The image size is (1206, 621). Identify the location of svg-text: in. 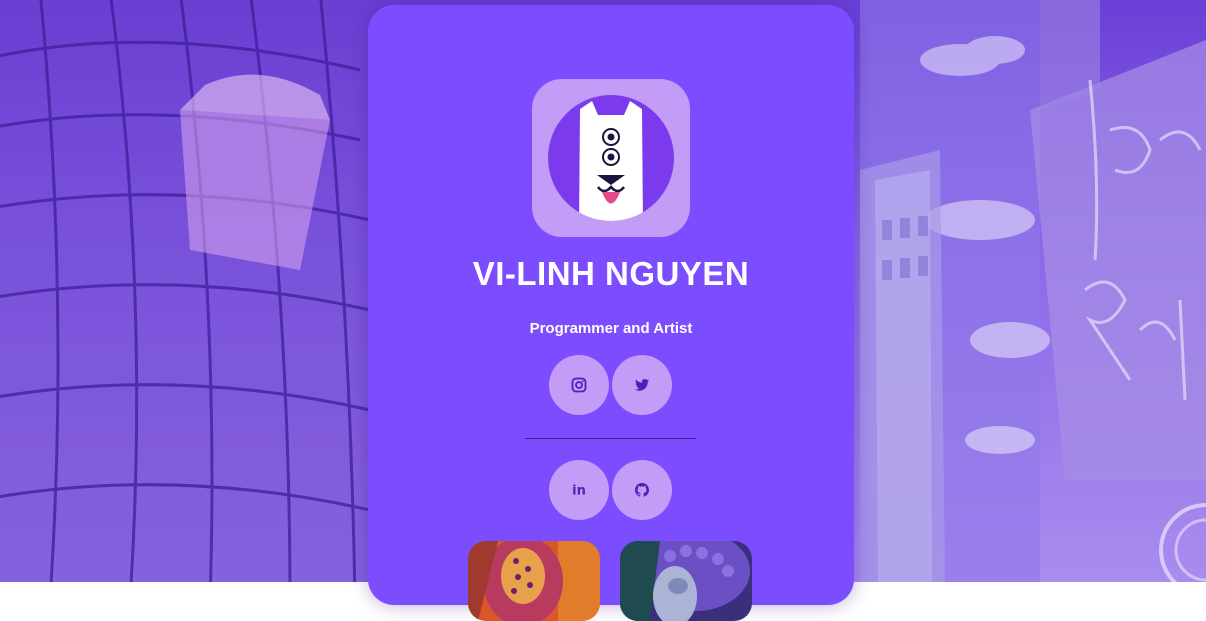
(579, 491).